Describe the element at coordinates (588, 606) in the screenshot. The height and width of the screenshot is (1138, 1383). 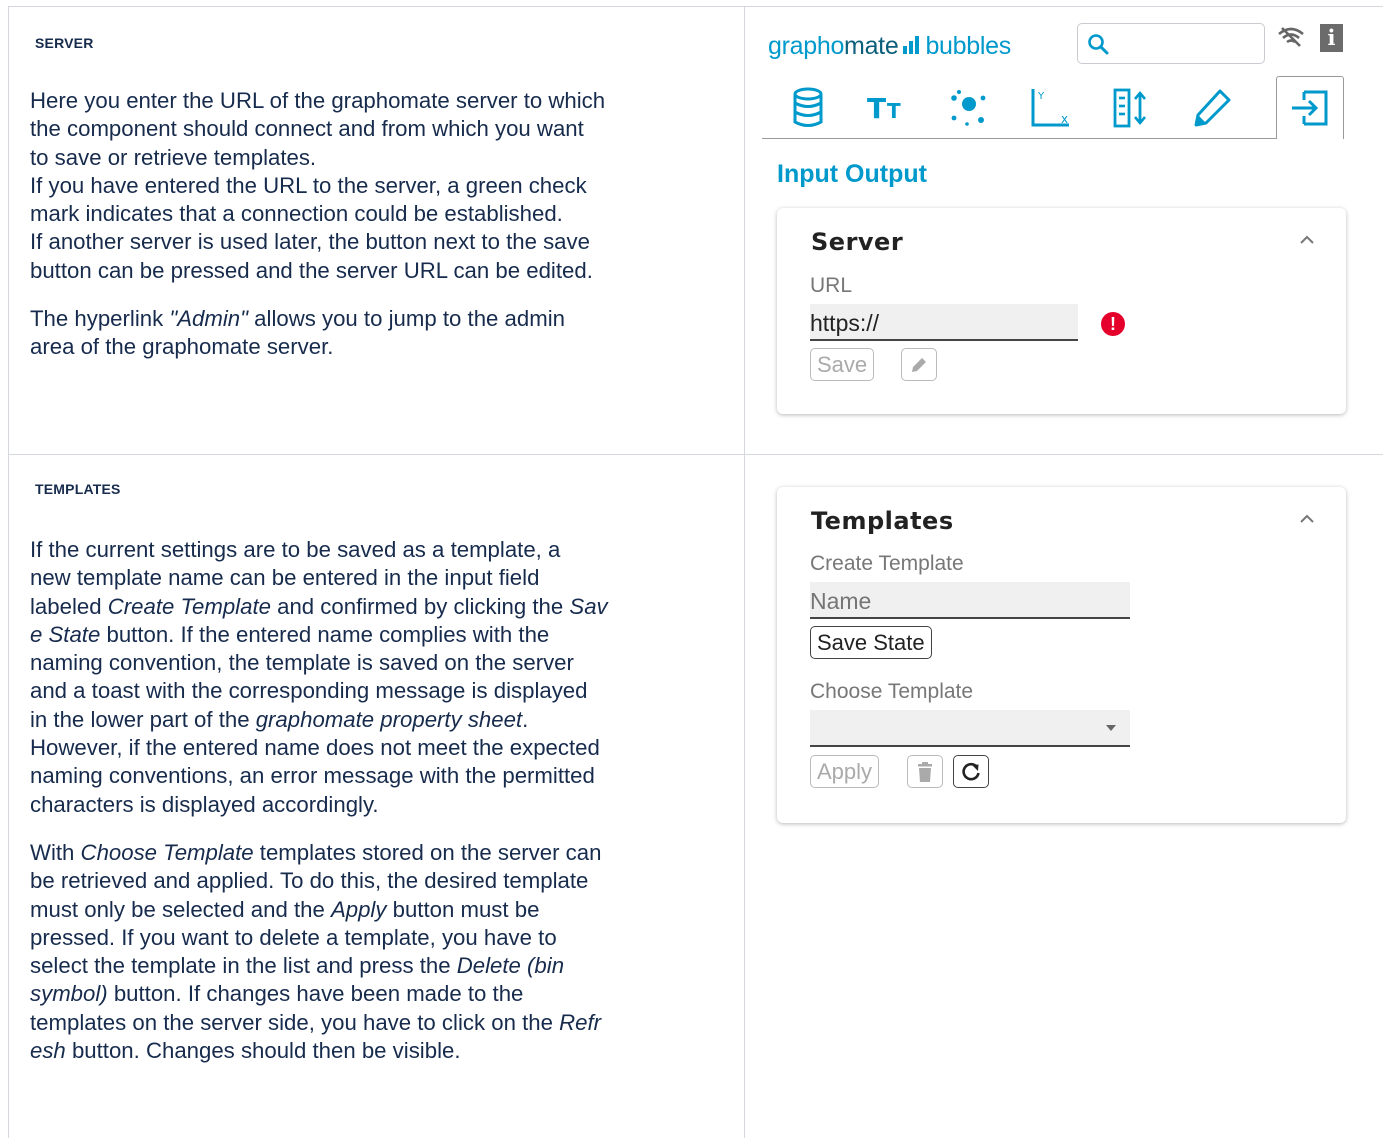
I see `text-em: Sav` at that location.